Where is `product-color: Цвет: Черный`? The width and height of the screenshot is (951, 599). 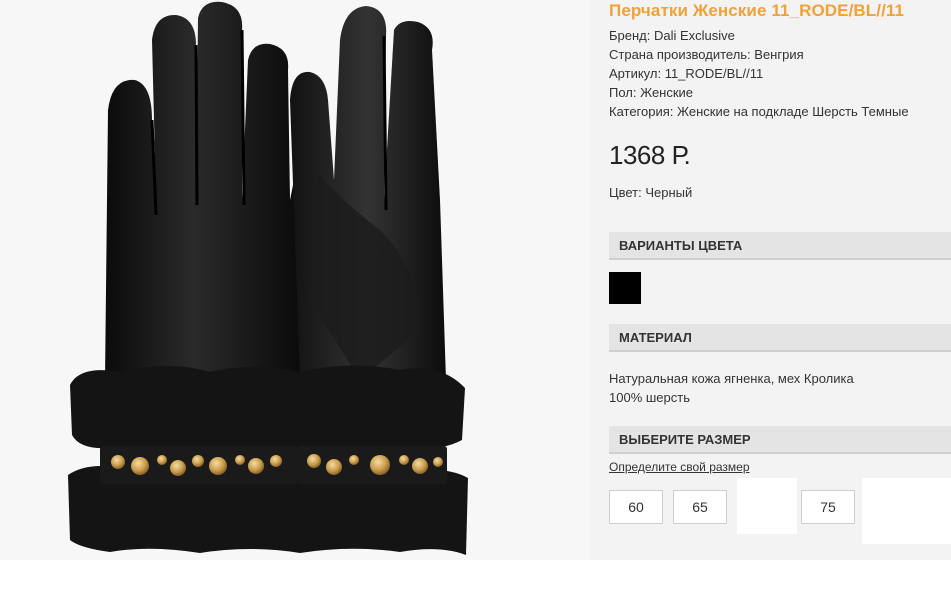 product-color: Цвет: Черный is located at coordinates (651, 192).